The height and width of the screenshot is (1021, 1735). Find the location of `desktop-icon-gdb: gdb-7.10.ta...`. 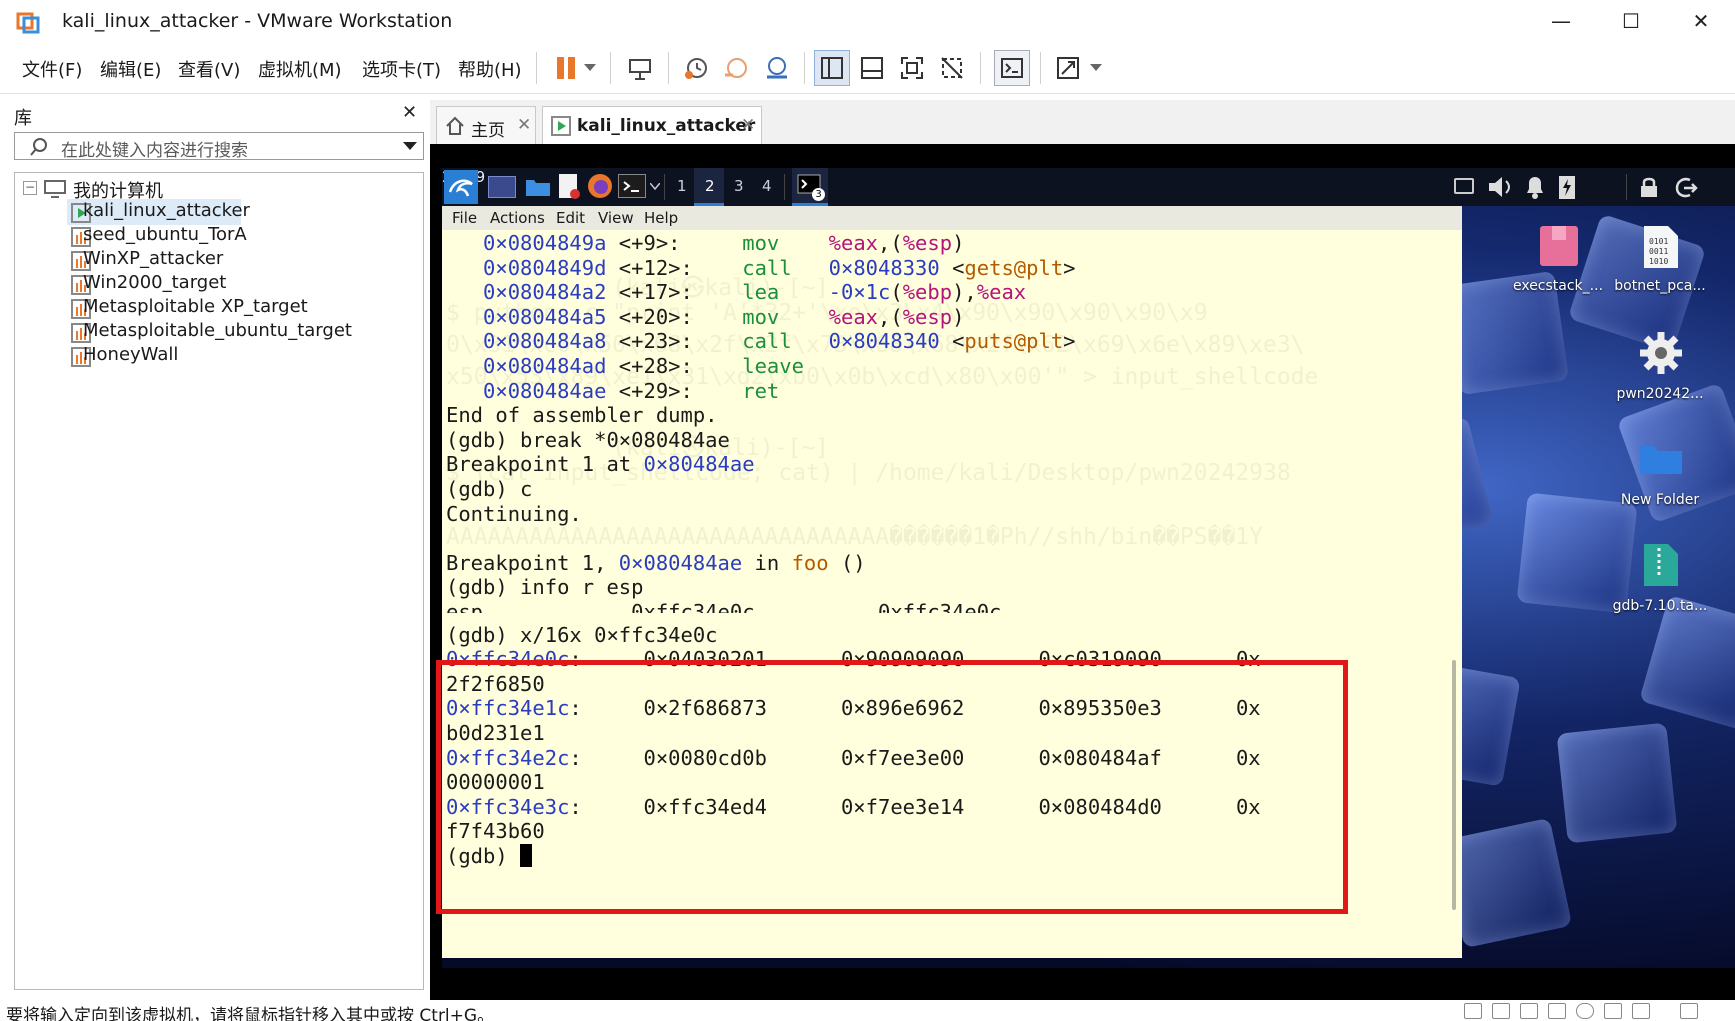

desktop-icon-gdb: gdb-7.10.ta... is located at coordinates (1660, 582).